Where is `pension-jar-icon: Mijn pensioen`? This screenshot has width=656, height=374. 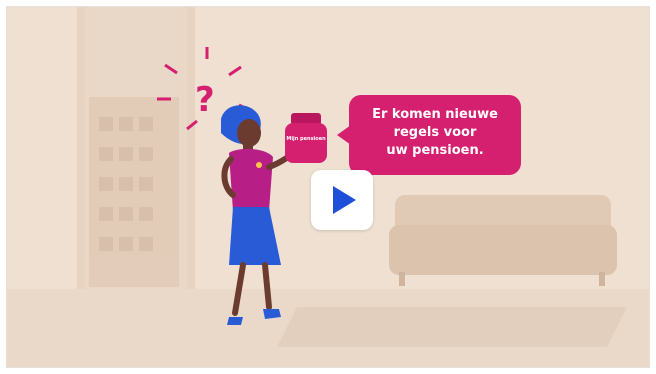 pension-jar-icon: Mijn pensioen is located at coordinates (306, 138).